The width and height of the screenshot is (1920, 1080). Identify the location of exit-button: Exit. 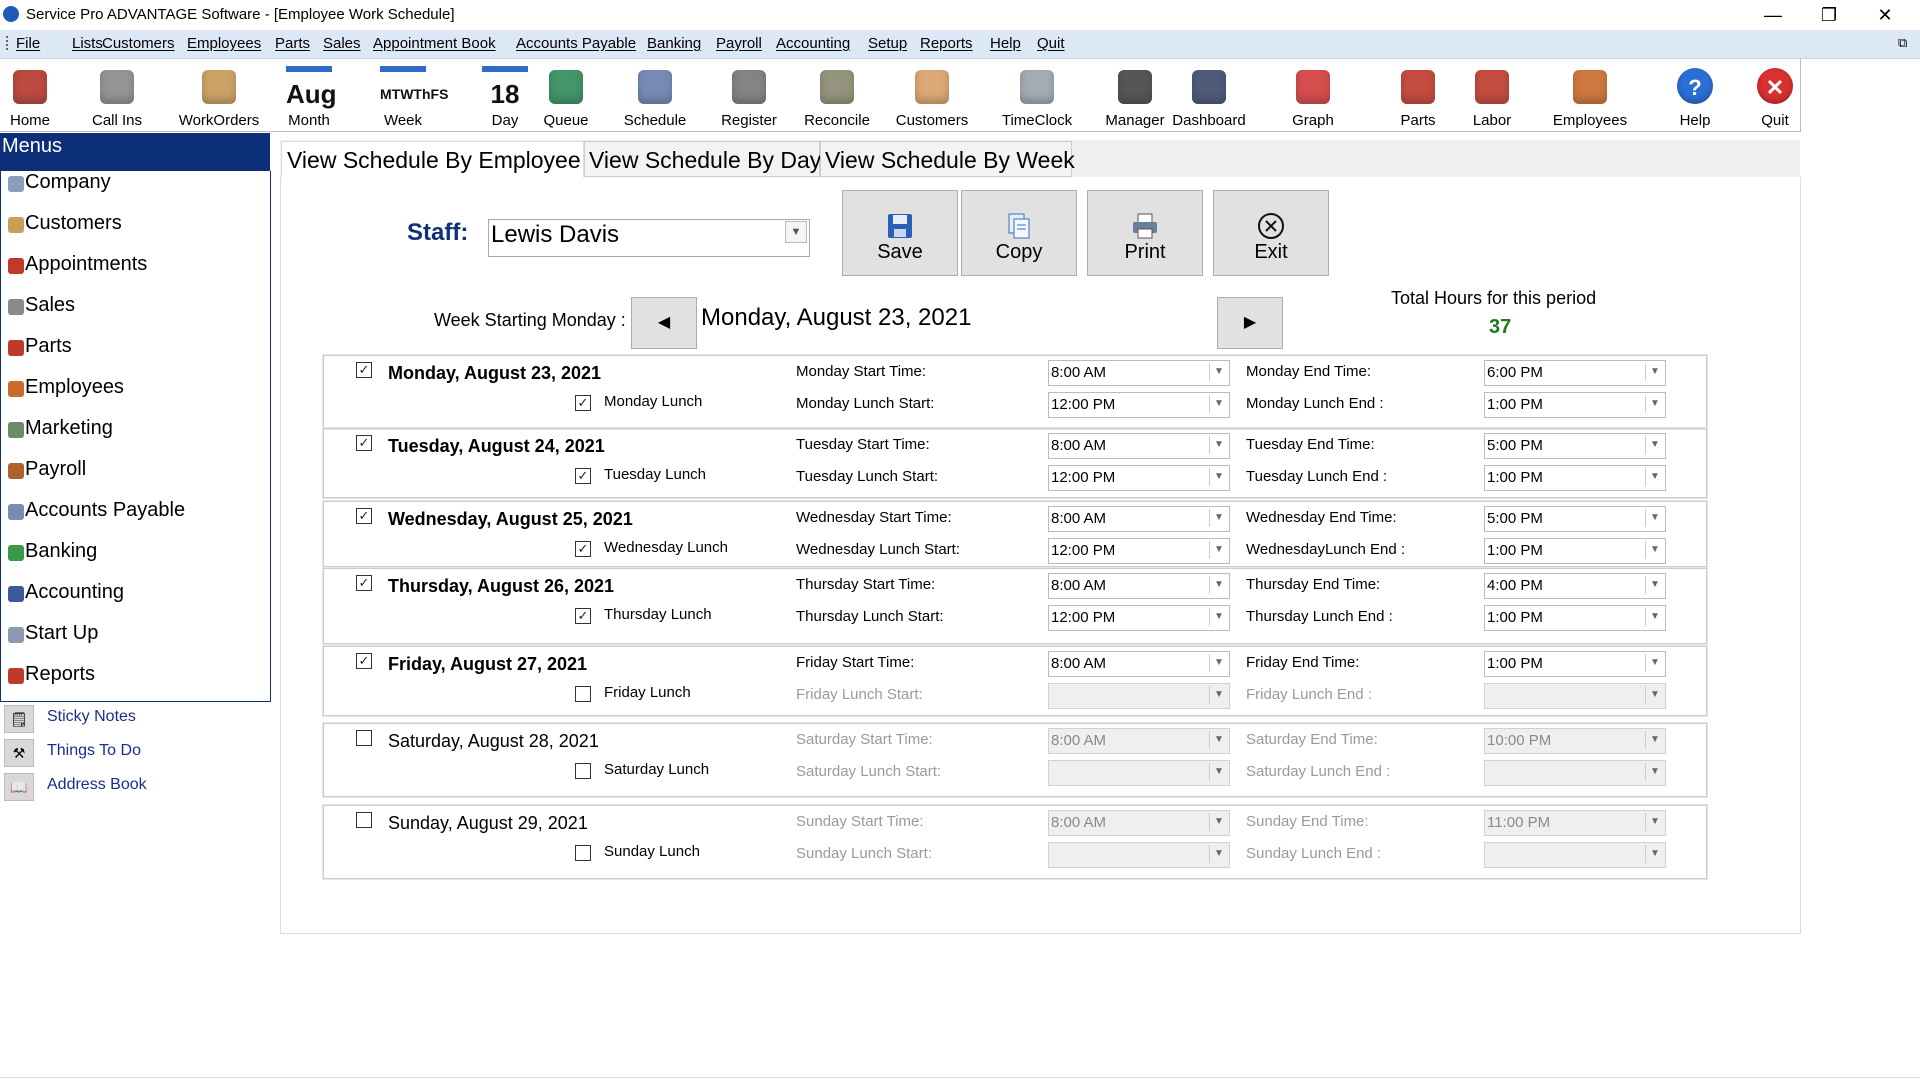
(1271, 233).